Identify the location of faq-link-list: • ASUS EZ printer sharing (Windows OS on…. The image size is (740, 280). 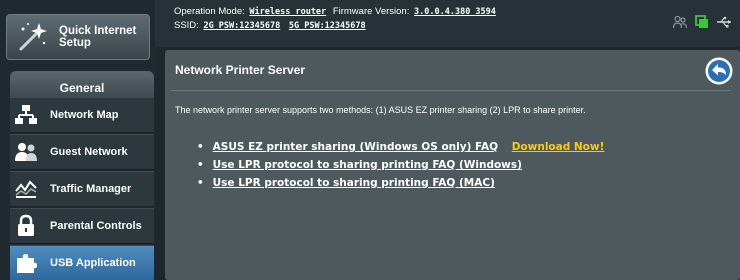
(400, 165).